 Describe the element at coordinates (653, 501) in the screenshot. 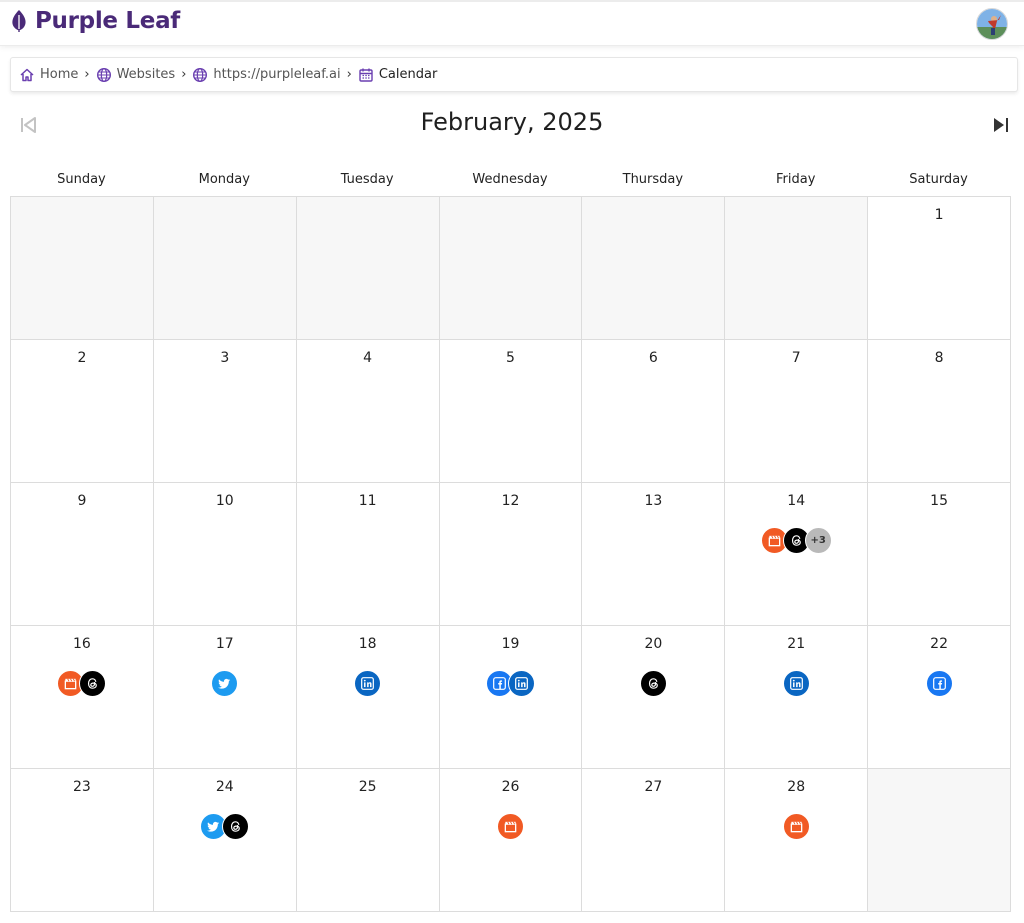

I see `day-number: 13` at that location.